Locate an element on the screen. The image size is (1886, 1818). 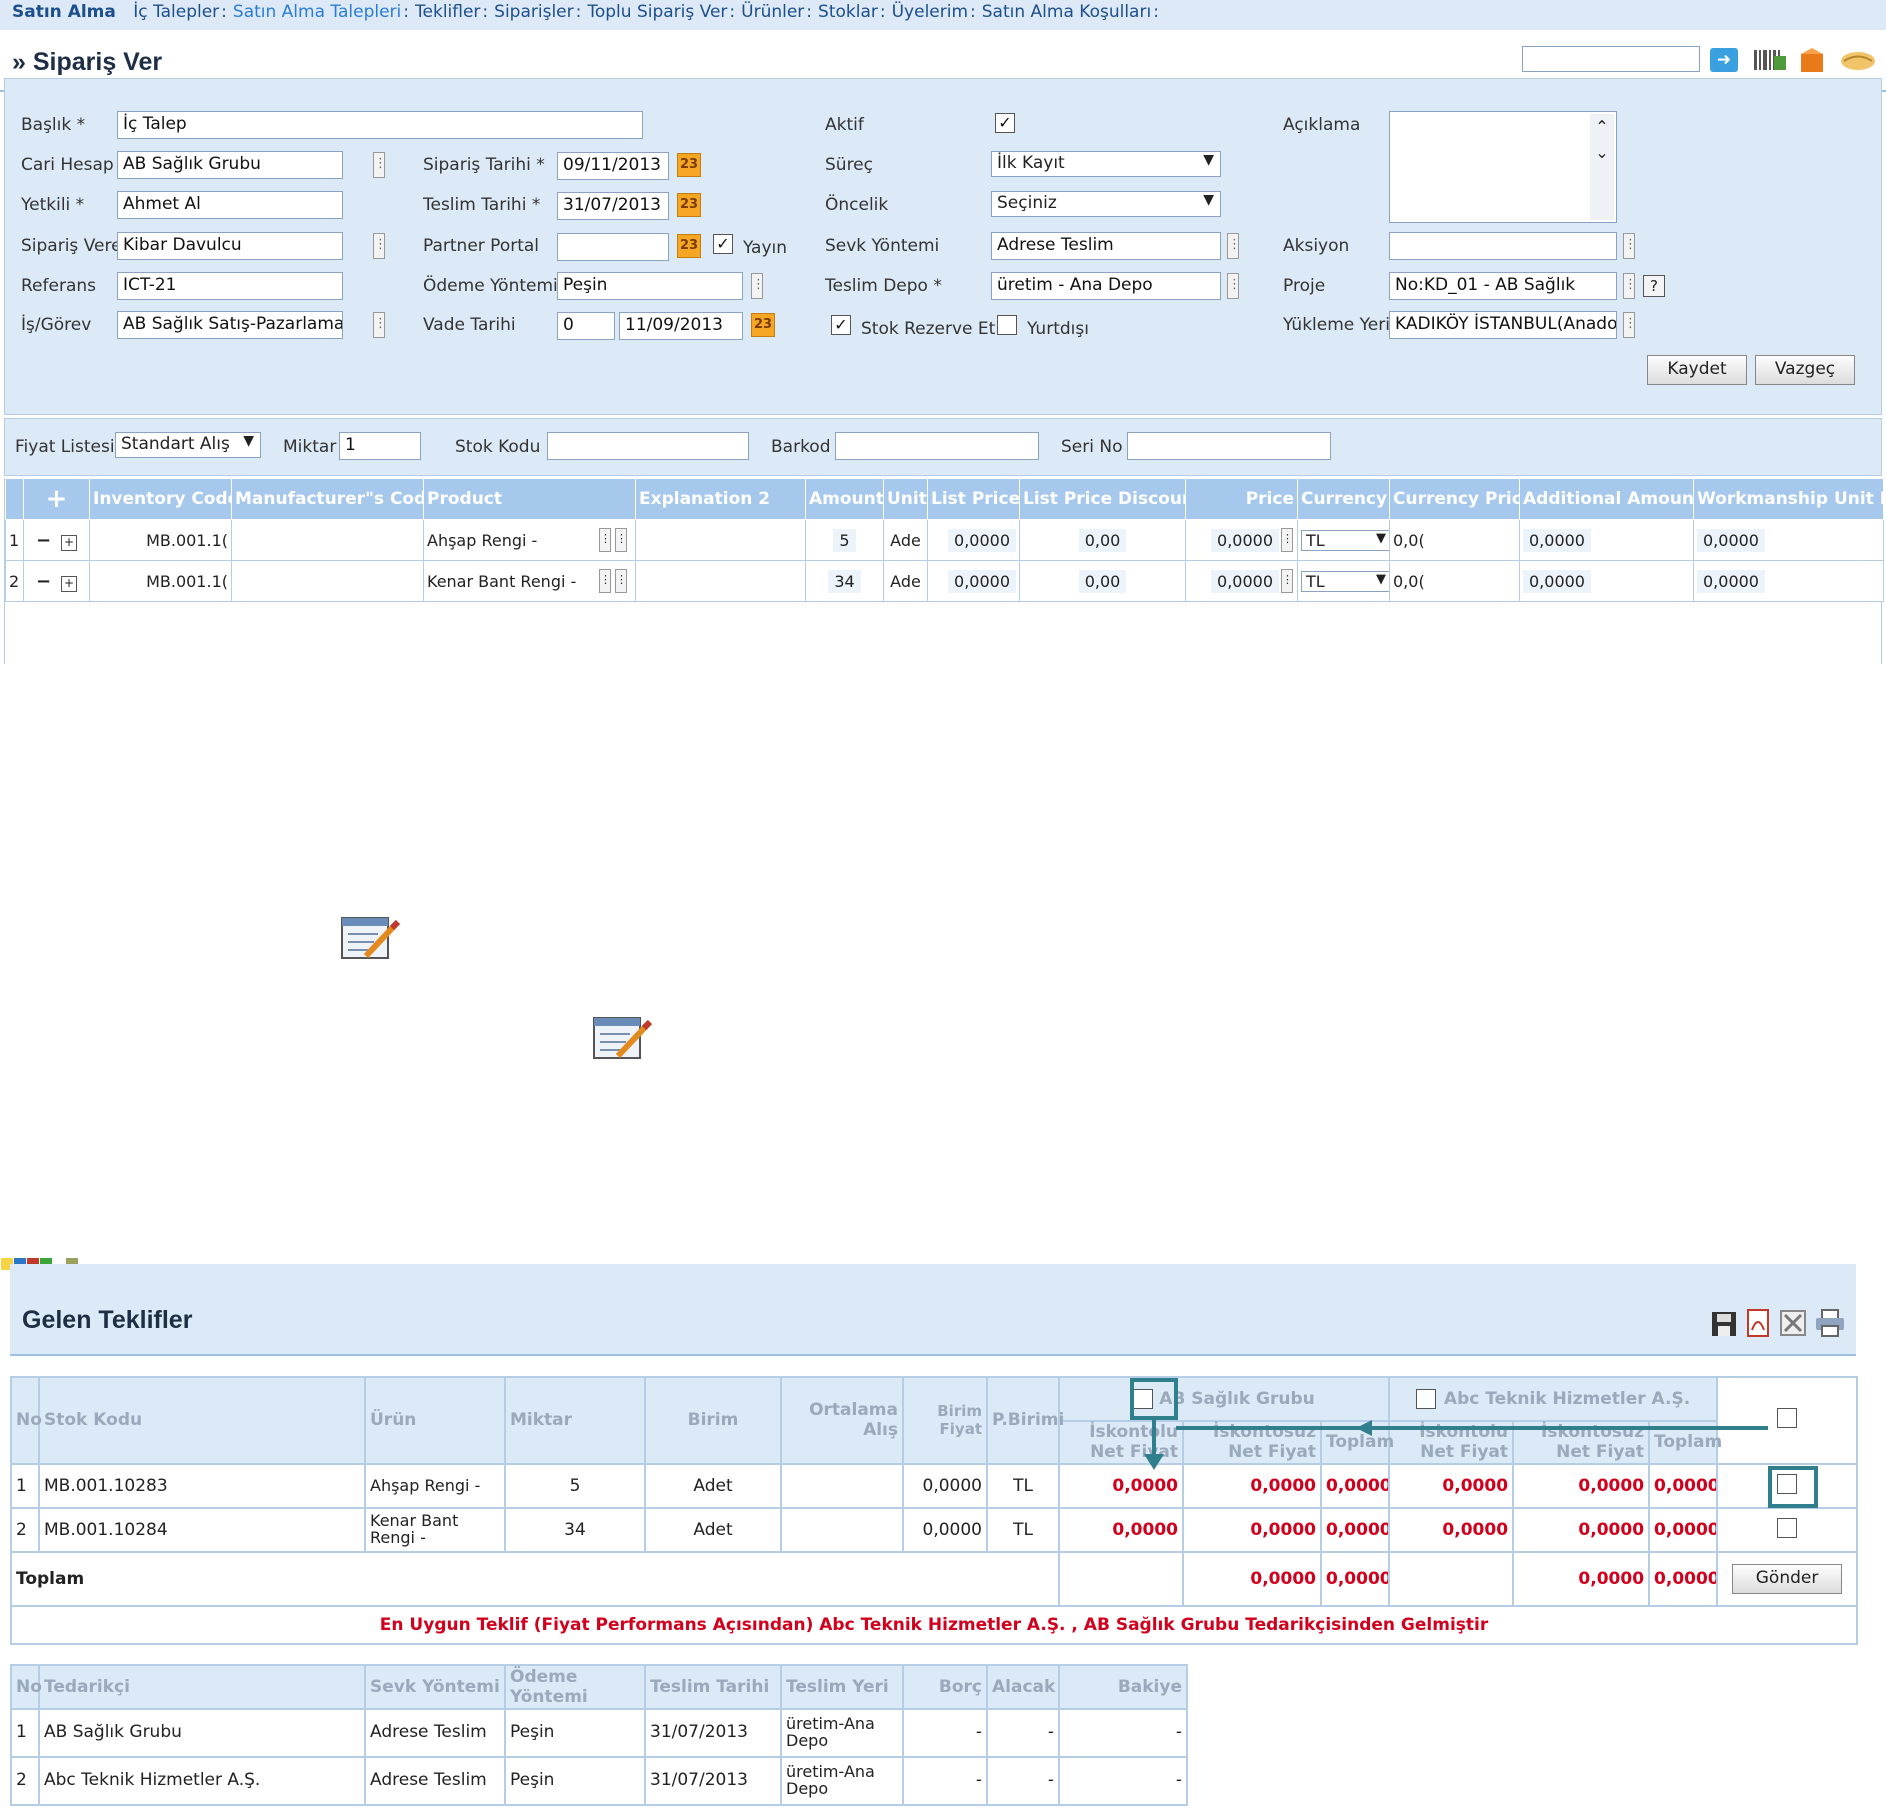
row-select-checkbox is located at coordinates (1787, 1527).